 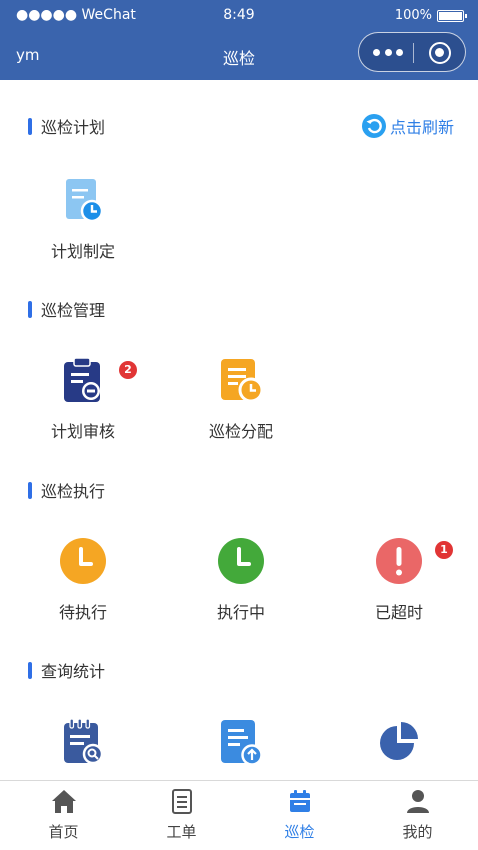 I want to click on clock-orange-icon, so click(x=83, y=561).